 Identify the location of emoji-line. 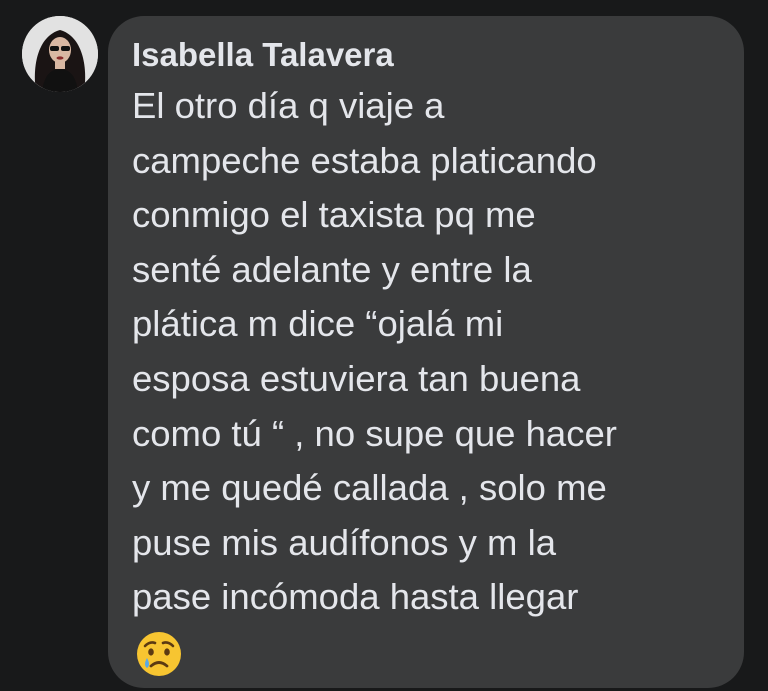
(426, 652).